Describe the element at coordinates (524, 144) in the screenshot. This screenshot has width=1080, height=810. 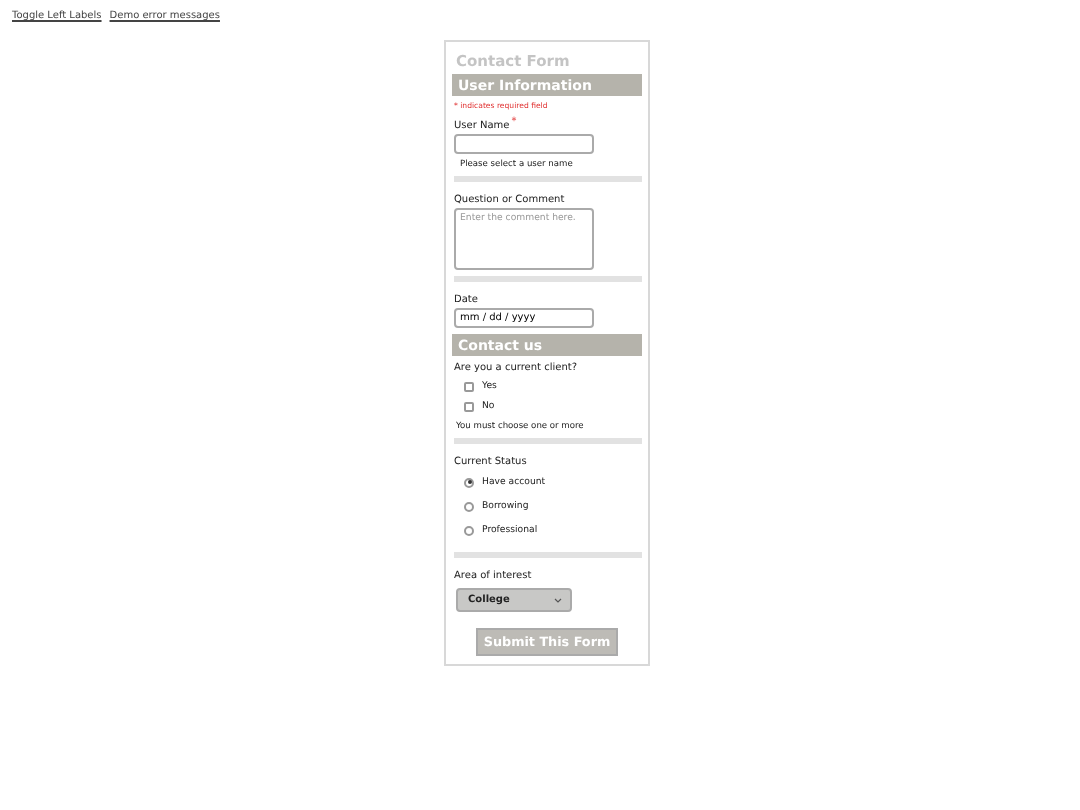
I see `input-field` at that location.